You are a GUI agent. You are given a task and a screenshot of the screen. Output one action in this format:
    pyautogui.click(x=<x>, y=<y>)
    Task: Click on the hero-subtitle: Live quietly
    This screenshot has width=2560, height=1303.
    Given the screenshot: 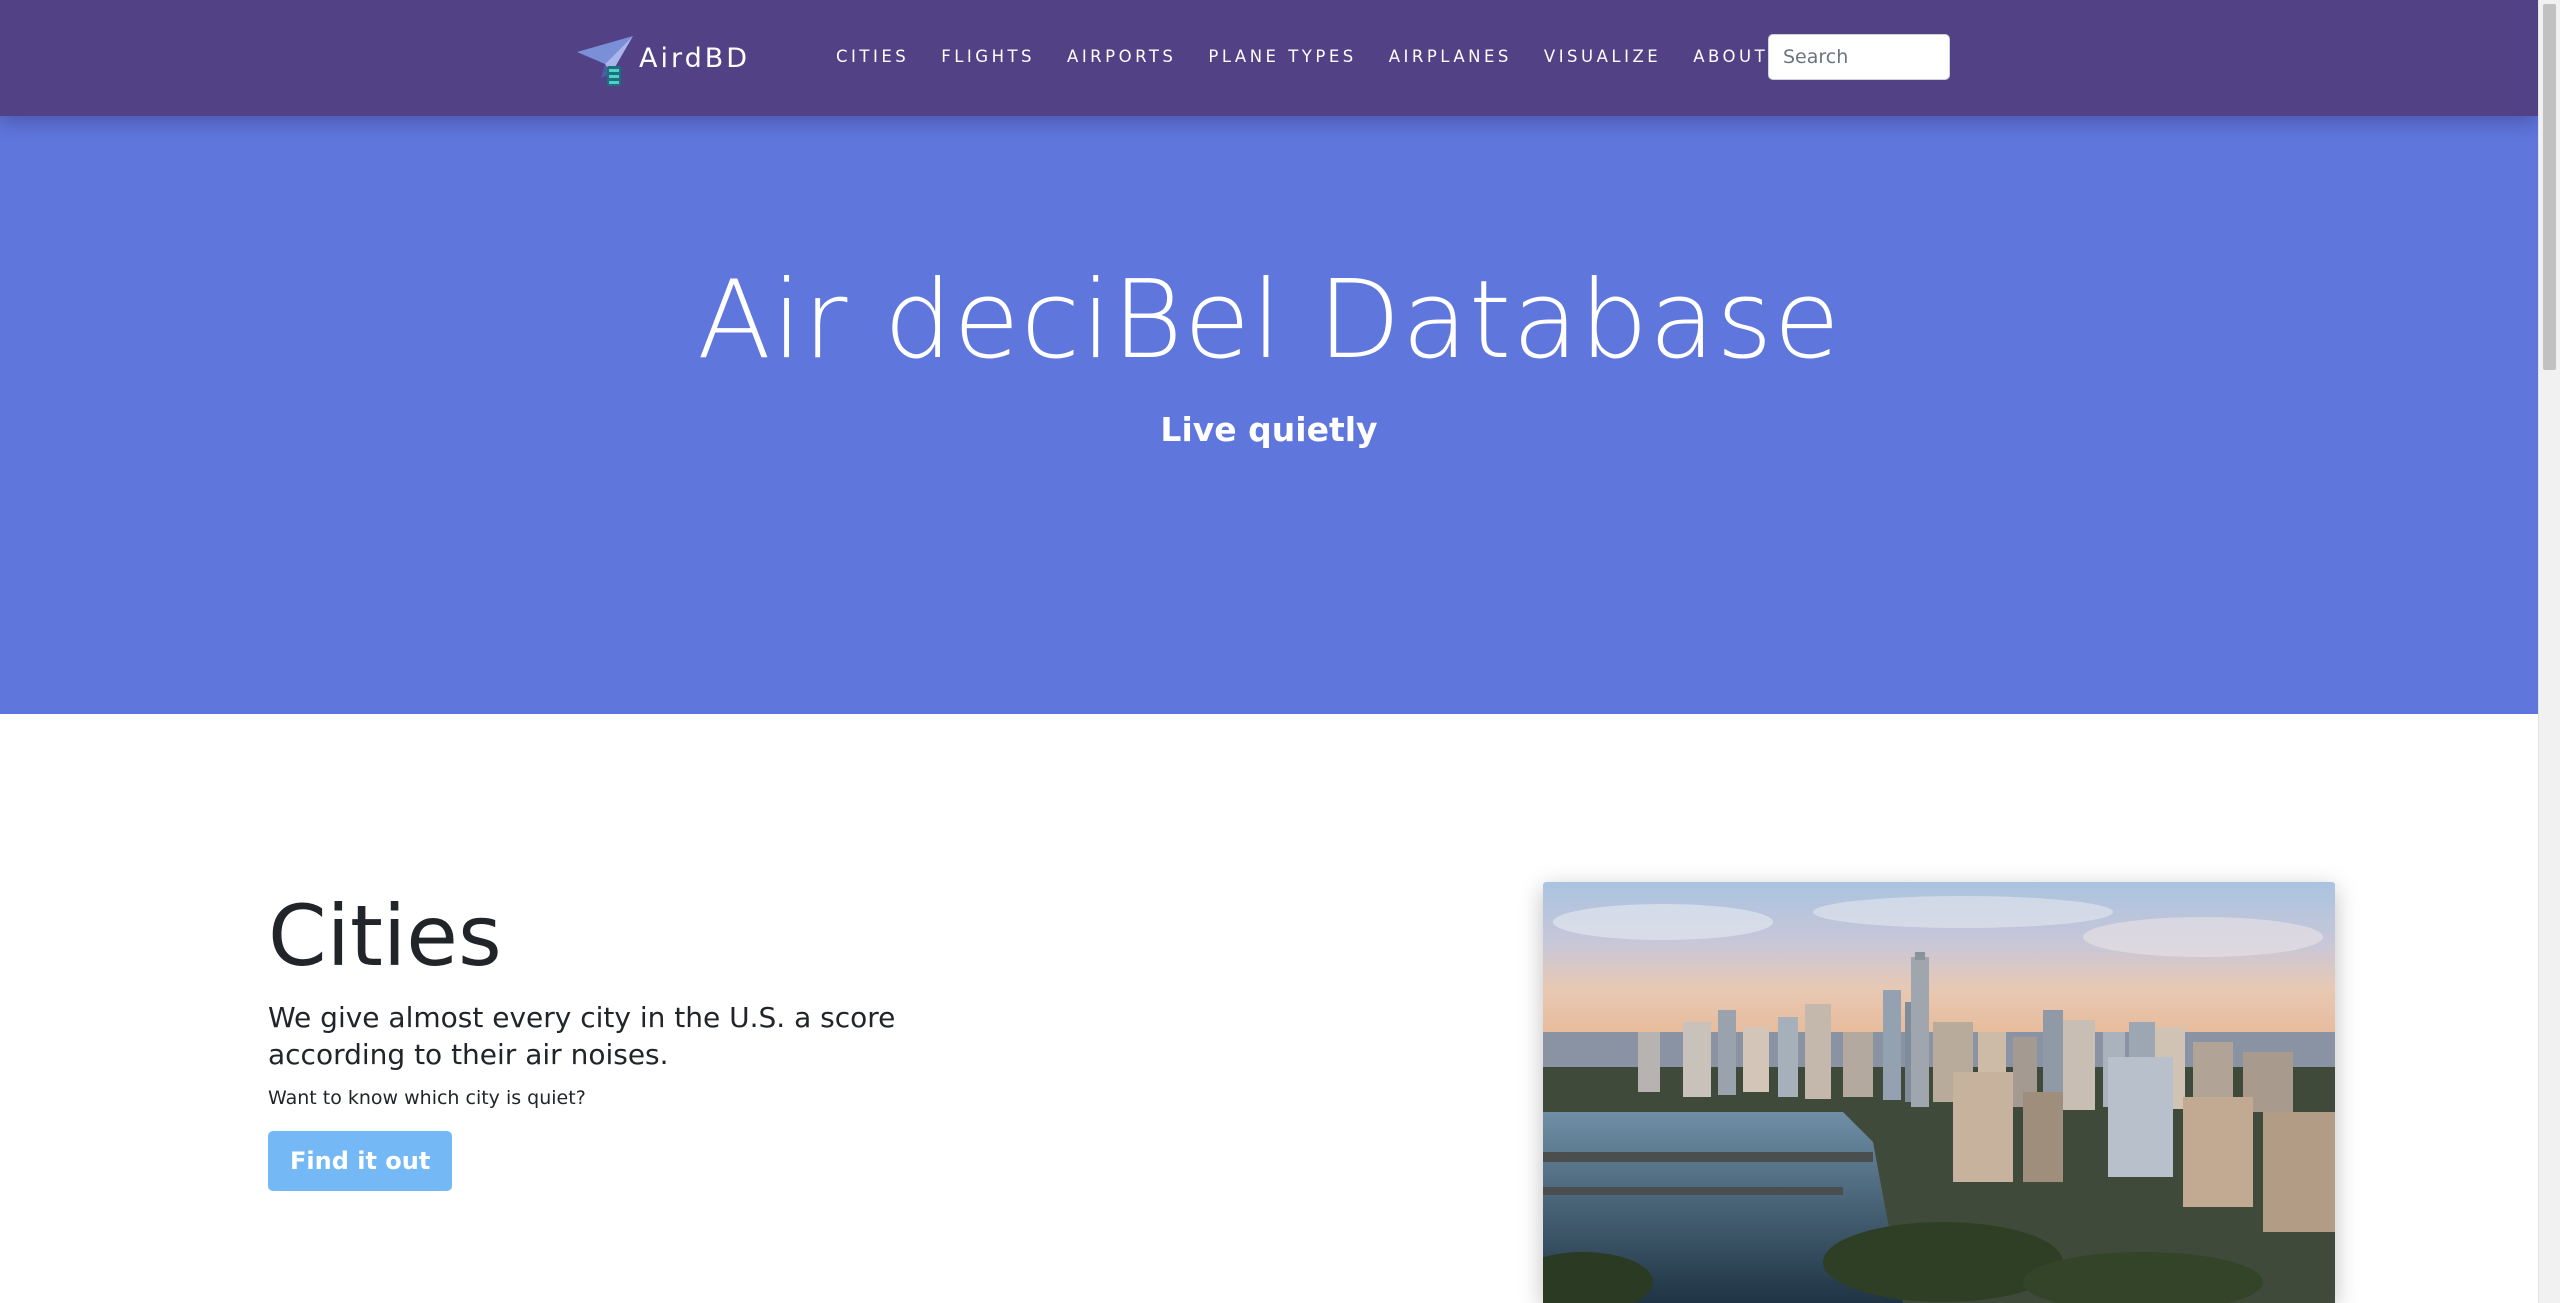 What is the action you would take?
    pyautogui.click(x=1269, y=429)
    